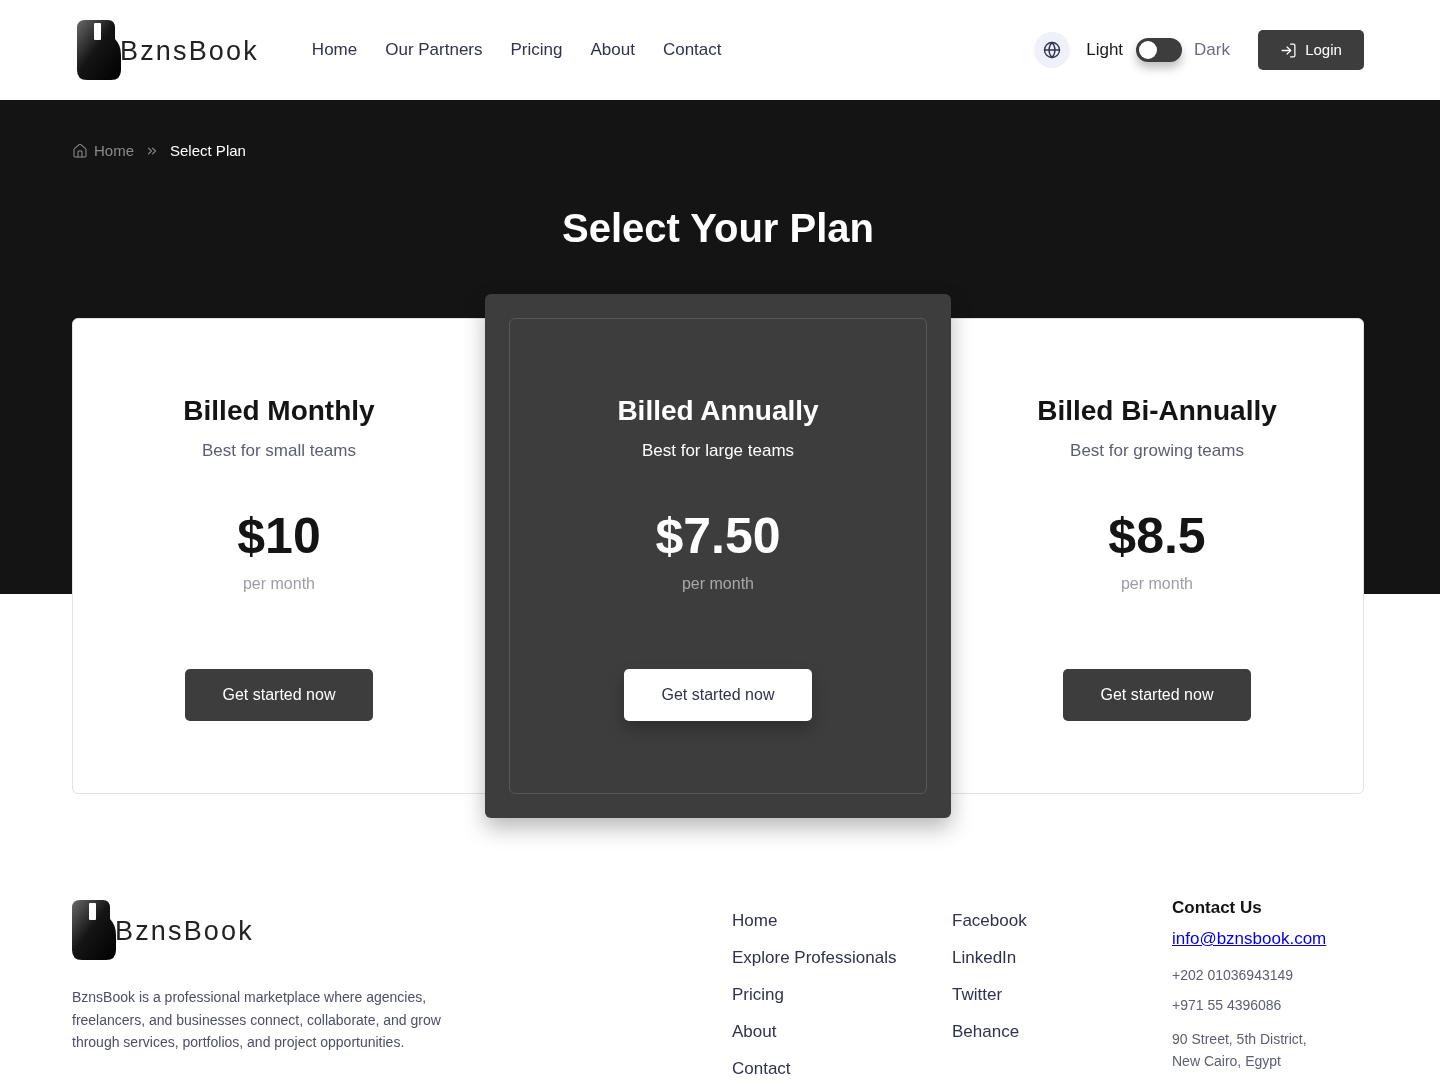 The width and height of the screenshot is (1440, 1087). What do you see at coordinates (842, 1069) in the screenshot?
I see `footer-link: Contact` at bounding box center [842, 1069].